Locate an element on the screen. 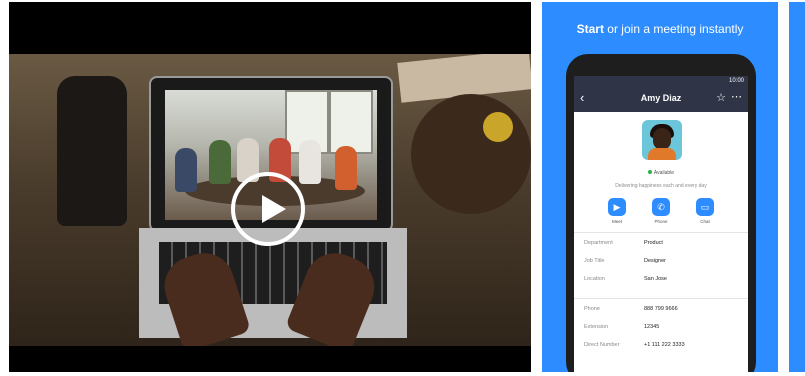 This screenshot has width=805, height=376. contact-tagline: Delivering happiness each and every day is located at coordinates (661, 186).